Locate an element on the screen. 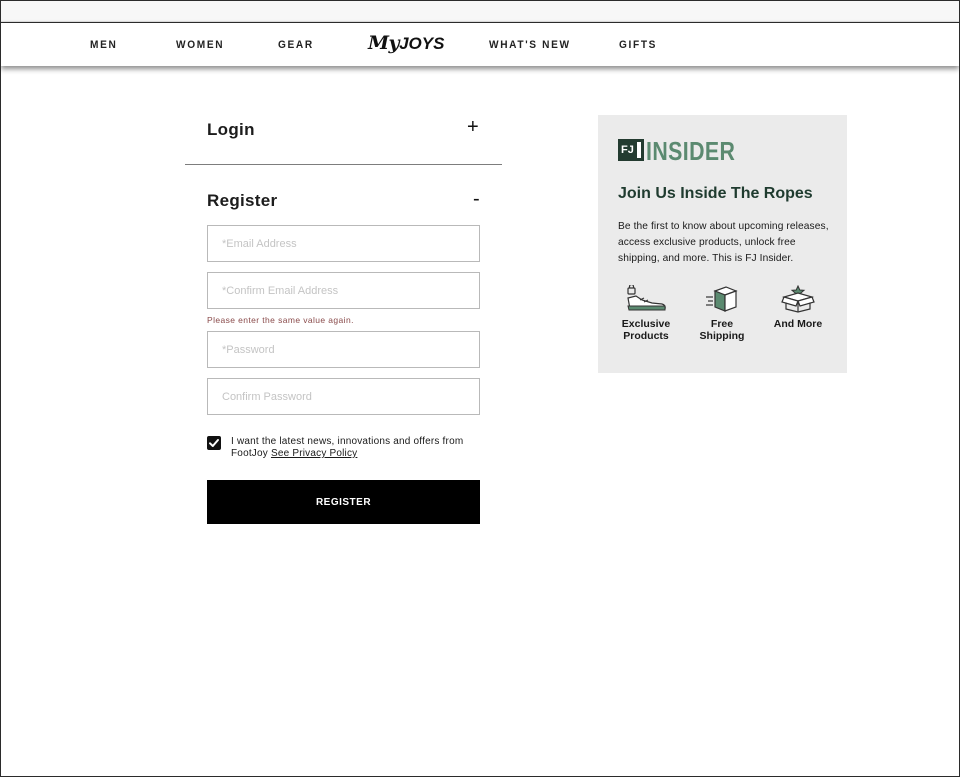 The height and width of the screenshot is (777, 960). privacy-policy-link: See Privacy Policy is located at coordinates (314, 453).